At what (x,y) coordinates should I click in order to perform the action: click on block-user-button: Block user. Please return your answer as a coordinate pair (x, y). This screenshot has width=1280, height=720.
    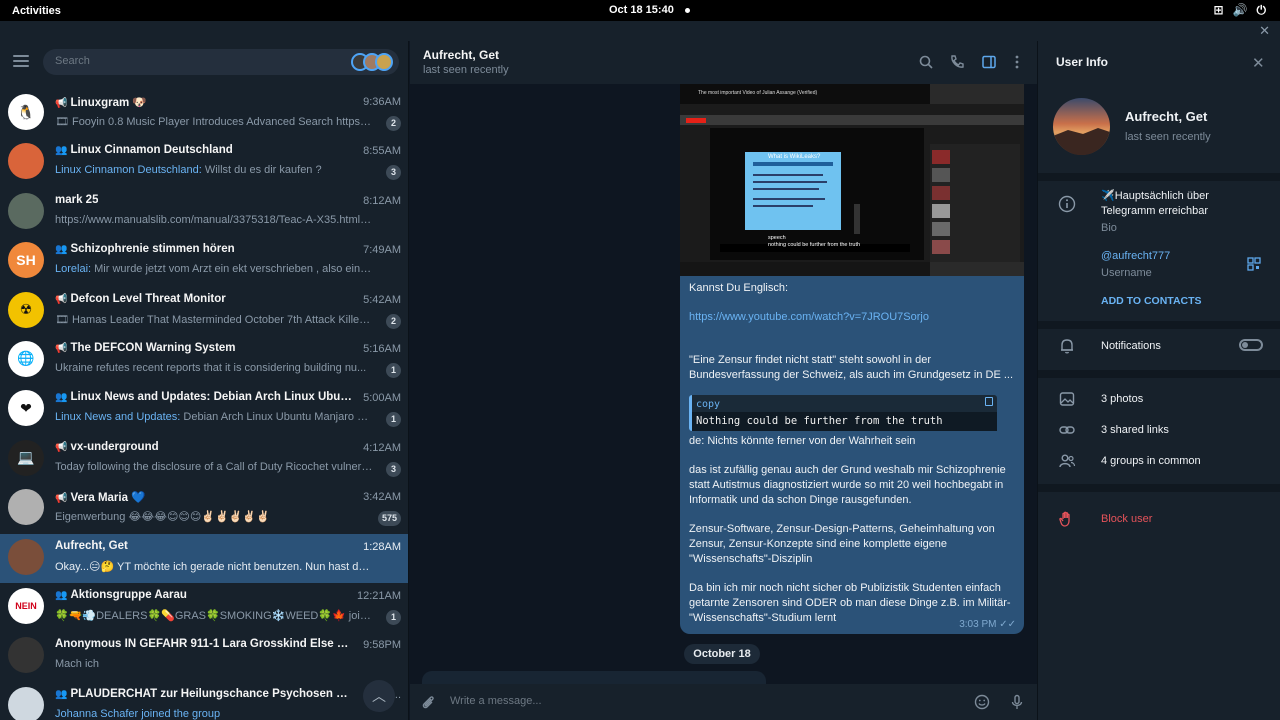
    Looking at the image, I should click on (1126, 519).